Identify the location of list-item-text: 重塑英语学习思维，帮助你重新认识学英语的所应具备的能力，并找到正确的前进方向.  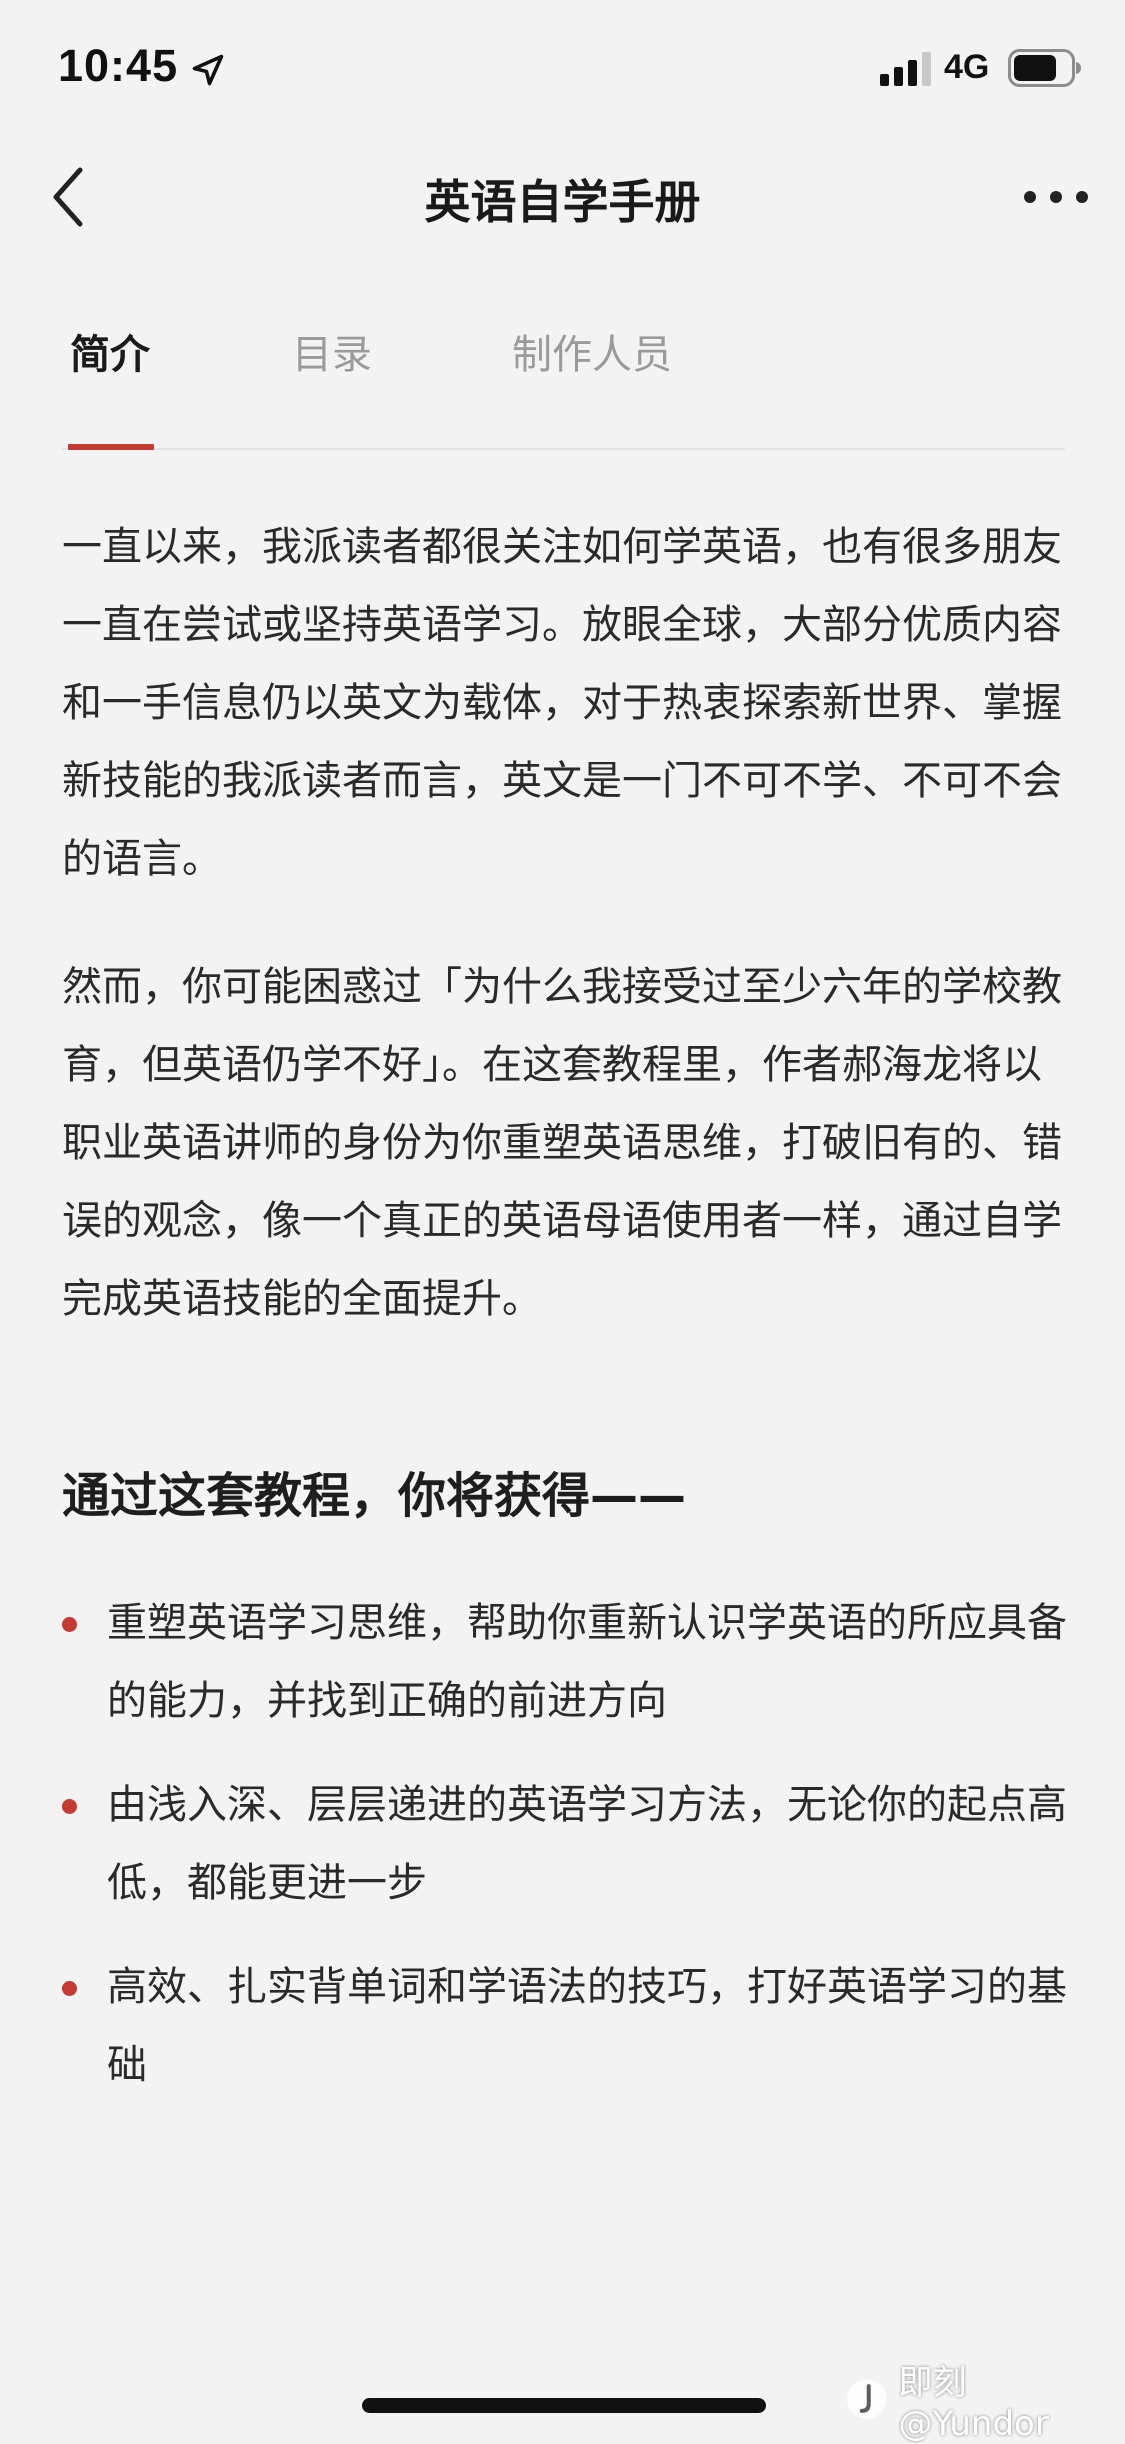
(587, 1662).